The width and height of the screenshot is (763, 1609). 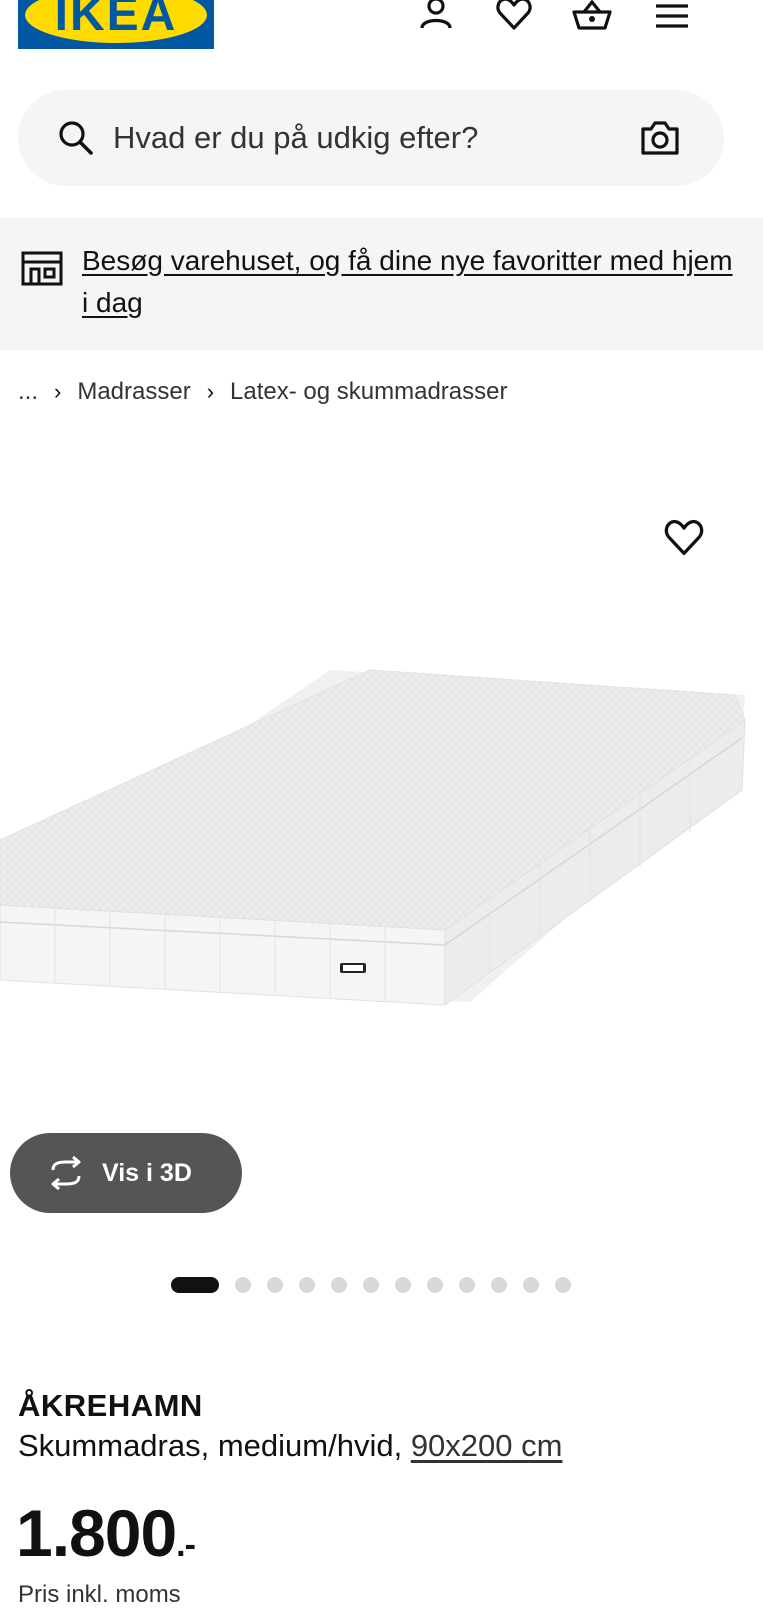 What do you see at coordinates (660, 138) in the screenshot?
I see `camera-icon` at bounding box center [660, 138].